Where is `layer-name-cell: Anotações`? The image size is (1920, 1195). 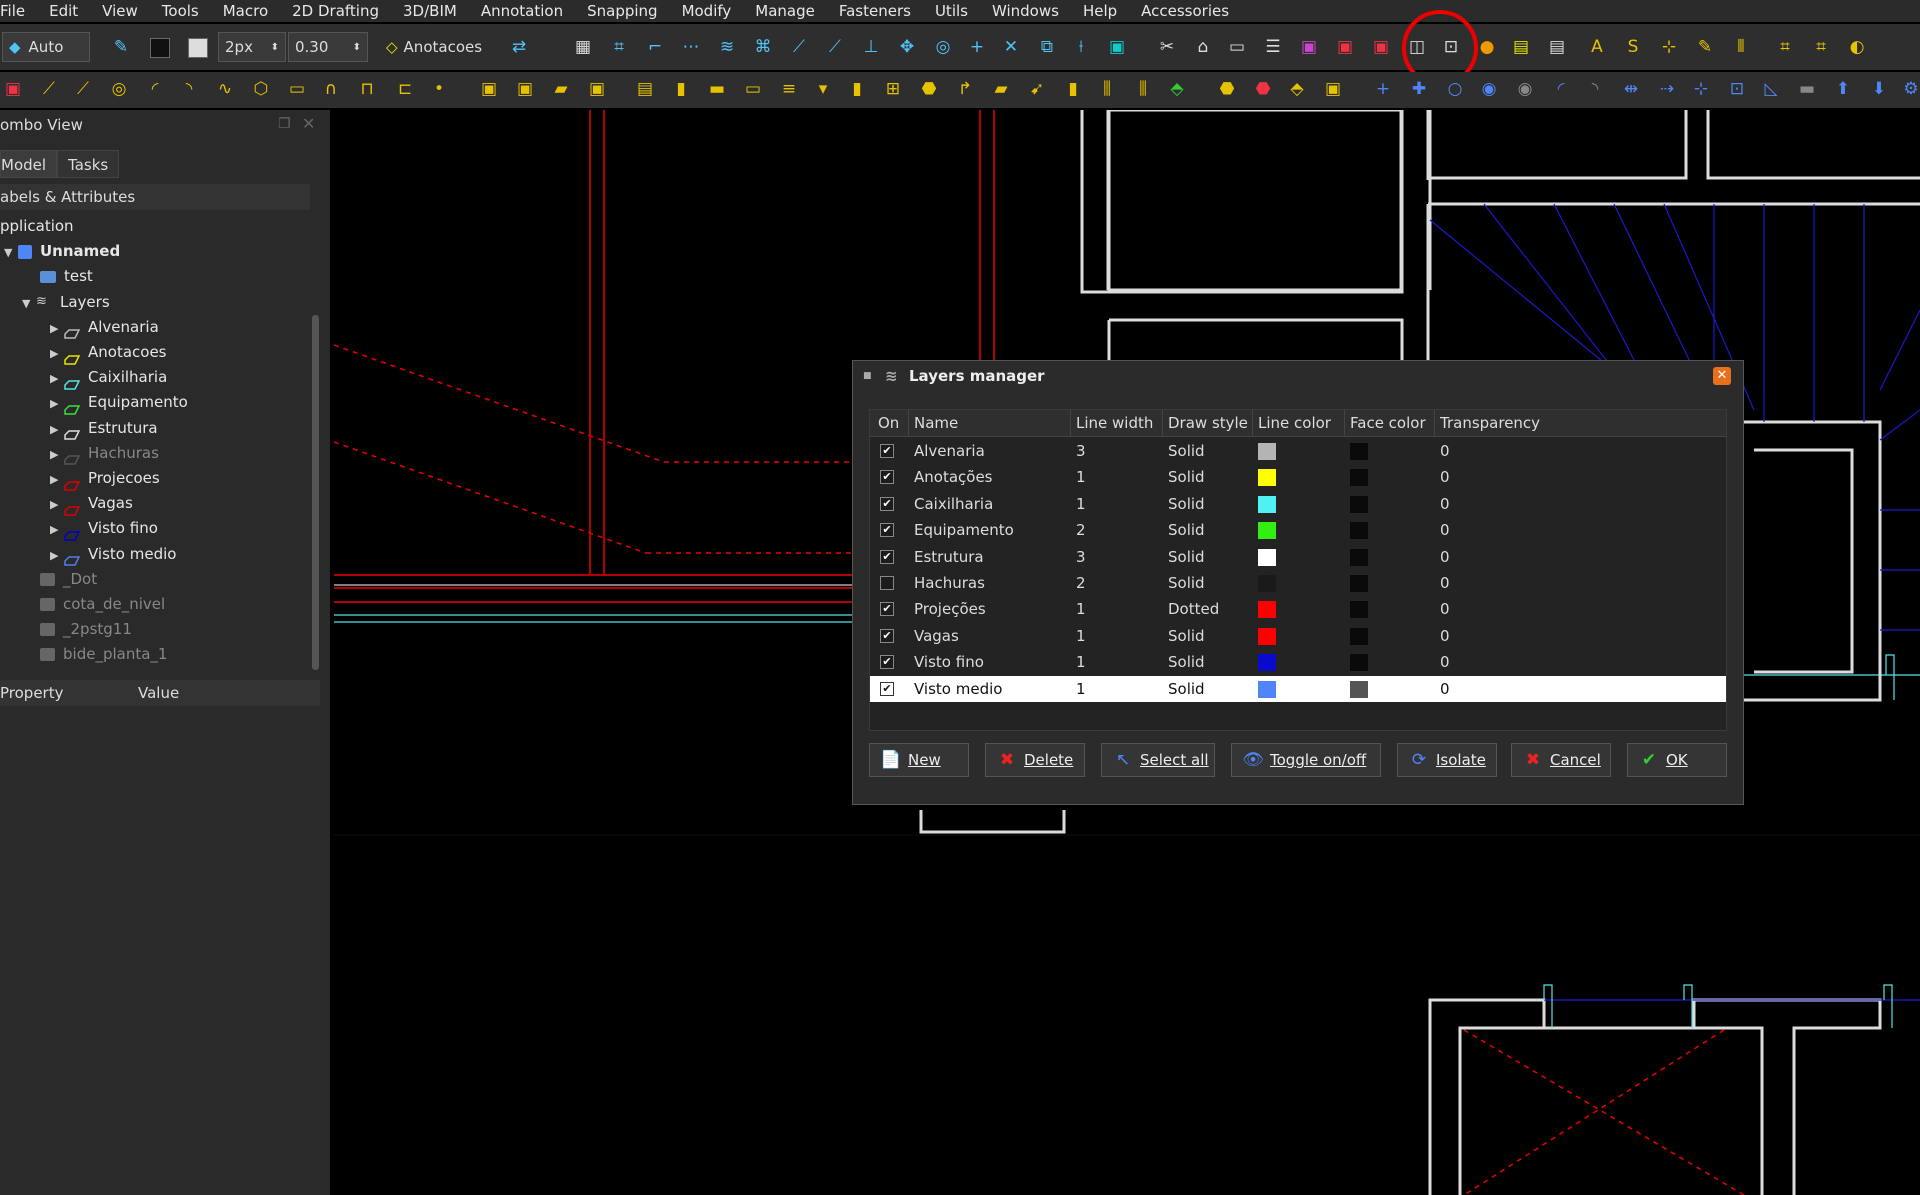
layer-name-cell: Anotações is located at coordinates (953, 477).